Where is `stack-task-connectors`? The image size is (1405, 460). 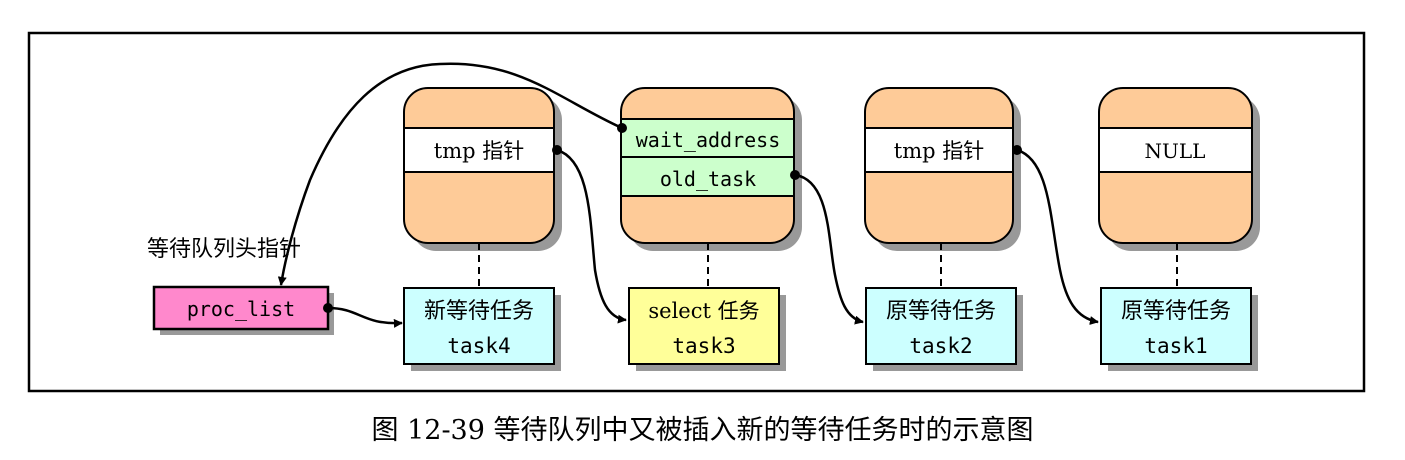 stack-task-connectors is located at coordinates (828, 265).